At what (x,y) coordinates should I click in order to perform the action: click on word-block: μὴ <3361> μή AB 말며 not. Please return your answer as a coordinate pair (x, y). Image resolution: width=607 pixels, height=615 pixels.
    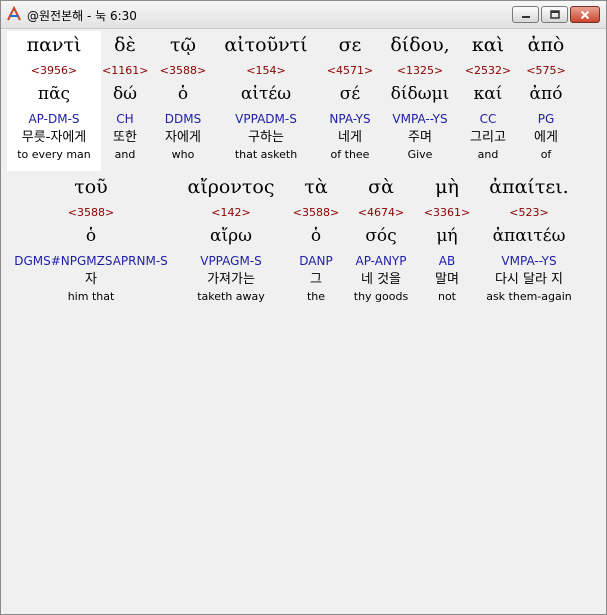
    Looking at the image, I should click on (447, 239).